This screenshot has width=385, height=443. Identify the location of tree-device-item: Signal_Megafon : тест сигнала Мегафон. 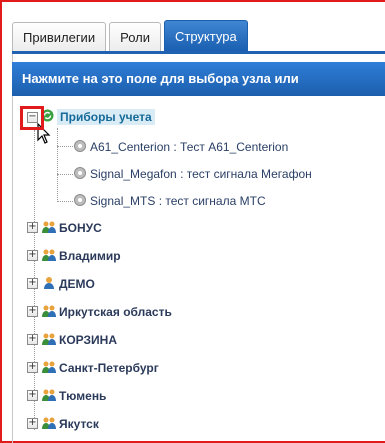
(192, 174).